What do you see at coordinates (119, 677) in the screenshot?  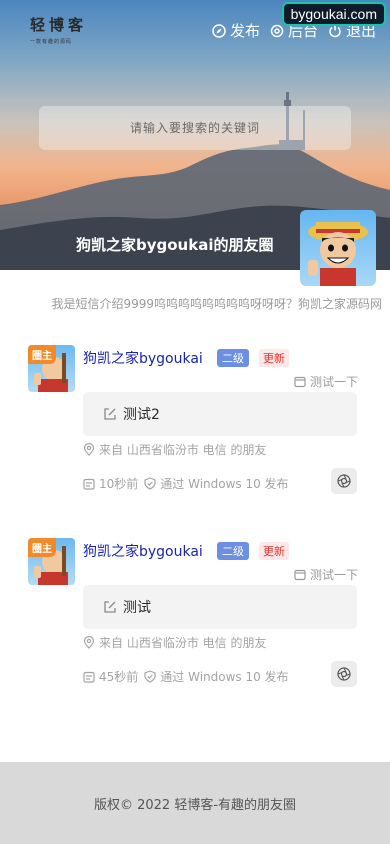 I see `post-time-text: 45秒前` at bounding box center [119, 677].